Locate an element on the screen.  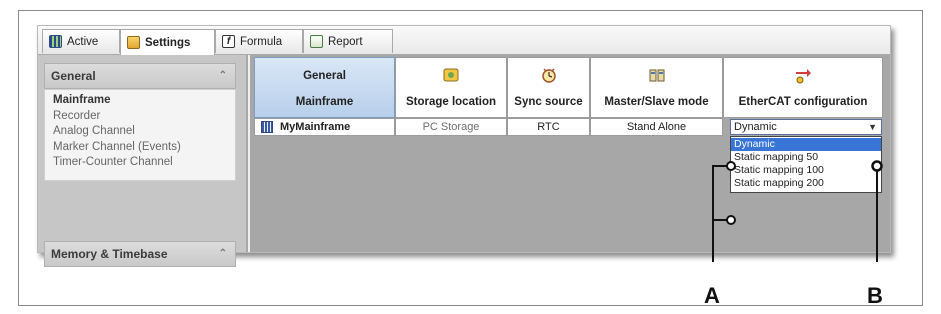
callout-label-a: A is located at coordinates (712, 295).